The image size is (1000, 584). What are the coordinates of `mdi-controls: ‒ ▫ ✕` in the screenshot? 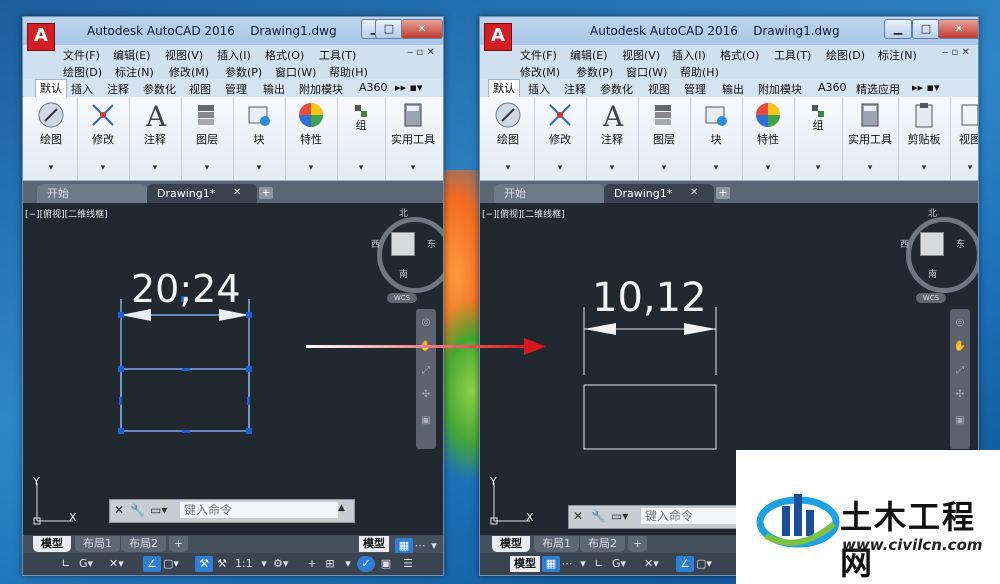 It's located at (421, 52).